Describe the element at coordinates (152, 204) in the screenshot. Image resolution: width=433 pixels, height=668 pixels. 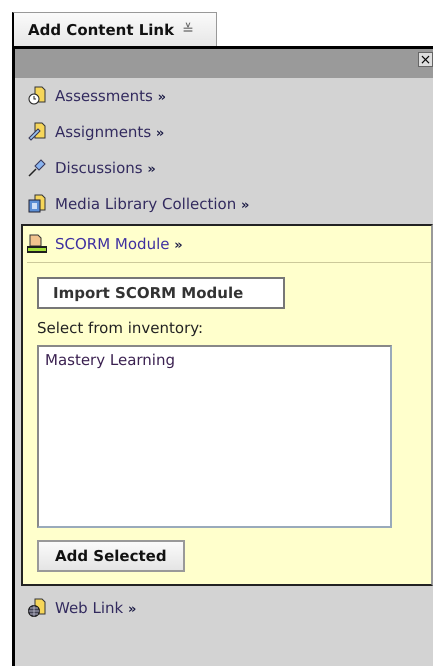
I see `item-link: Media Library Collection »` at that location.